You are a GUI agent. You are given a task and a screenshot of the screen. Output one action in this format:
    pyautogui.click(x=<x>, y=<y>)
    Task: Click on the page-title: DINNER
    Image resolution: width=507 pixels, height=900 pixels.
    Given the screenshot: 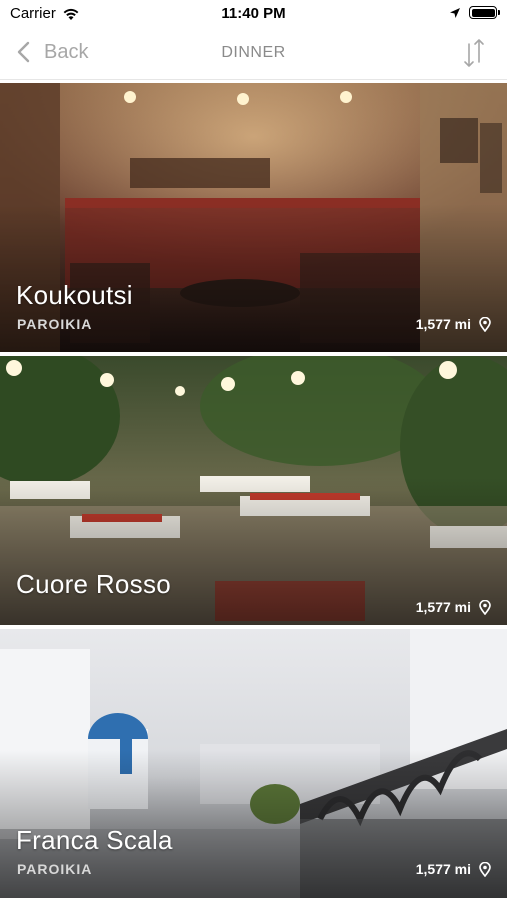 What is the action you would take?
    pyautogui.click(x=253, y=52)
    